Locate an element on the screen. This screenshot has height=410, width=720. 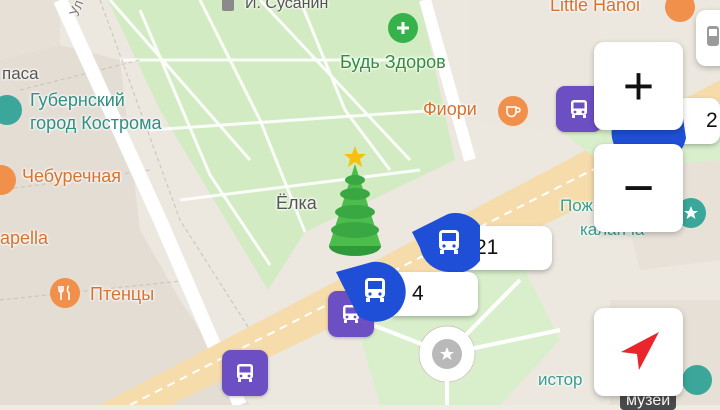
navigation-arrow-icon is located at coordinates (639, 351).